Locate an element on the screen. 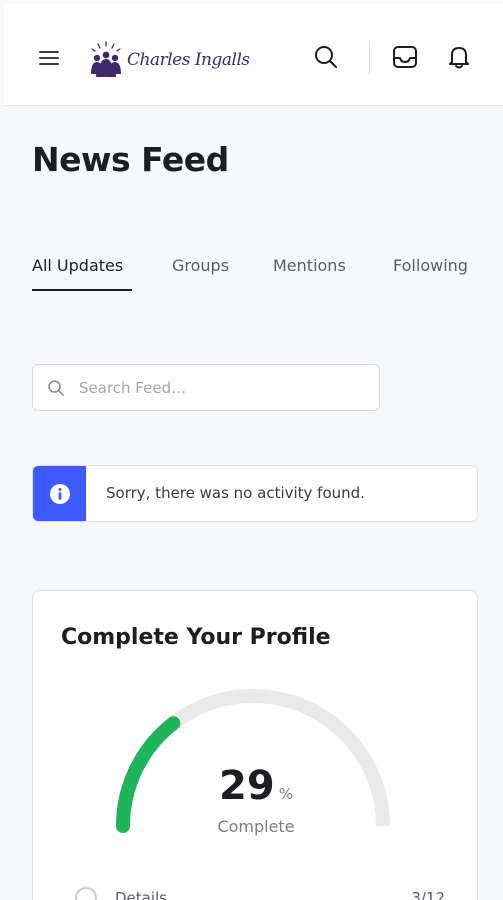 The height and width of the screenshot is (900, 503). tab-mentions: Mentions is located at coordinates (309, 273).